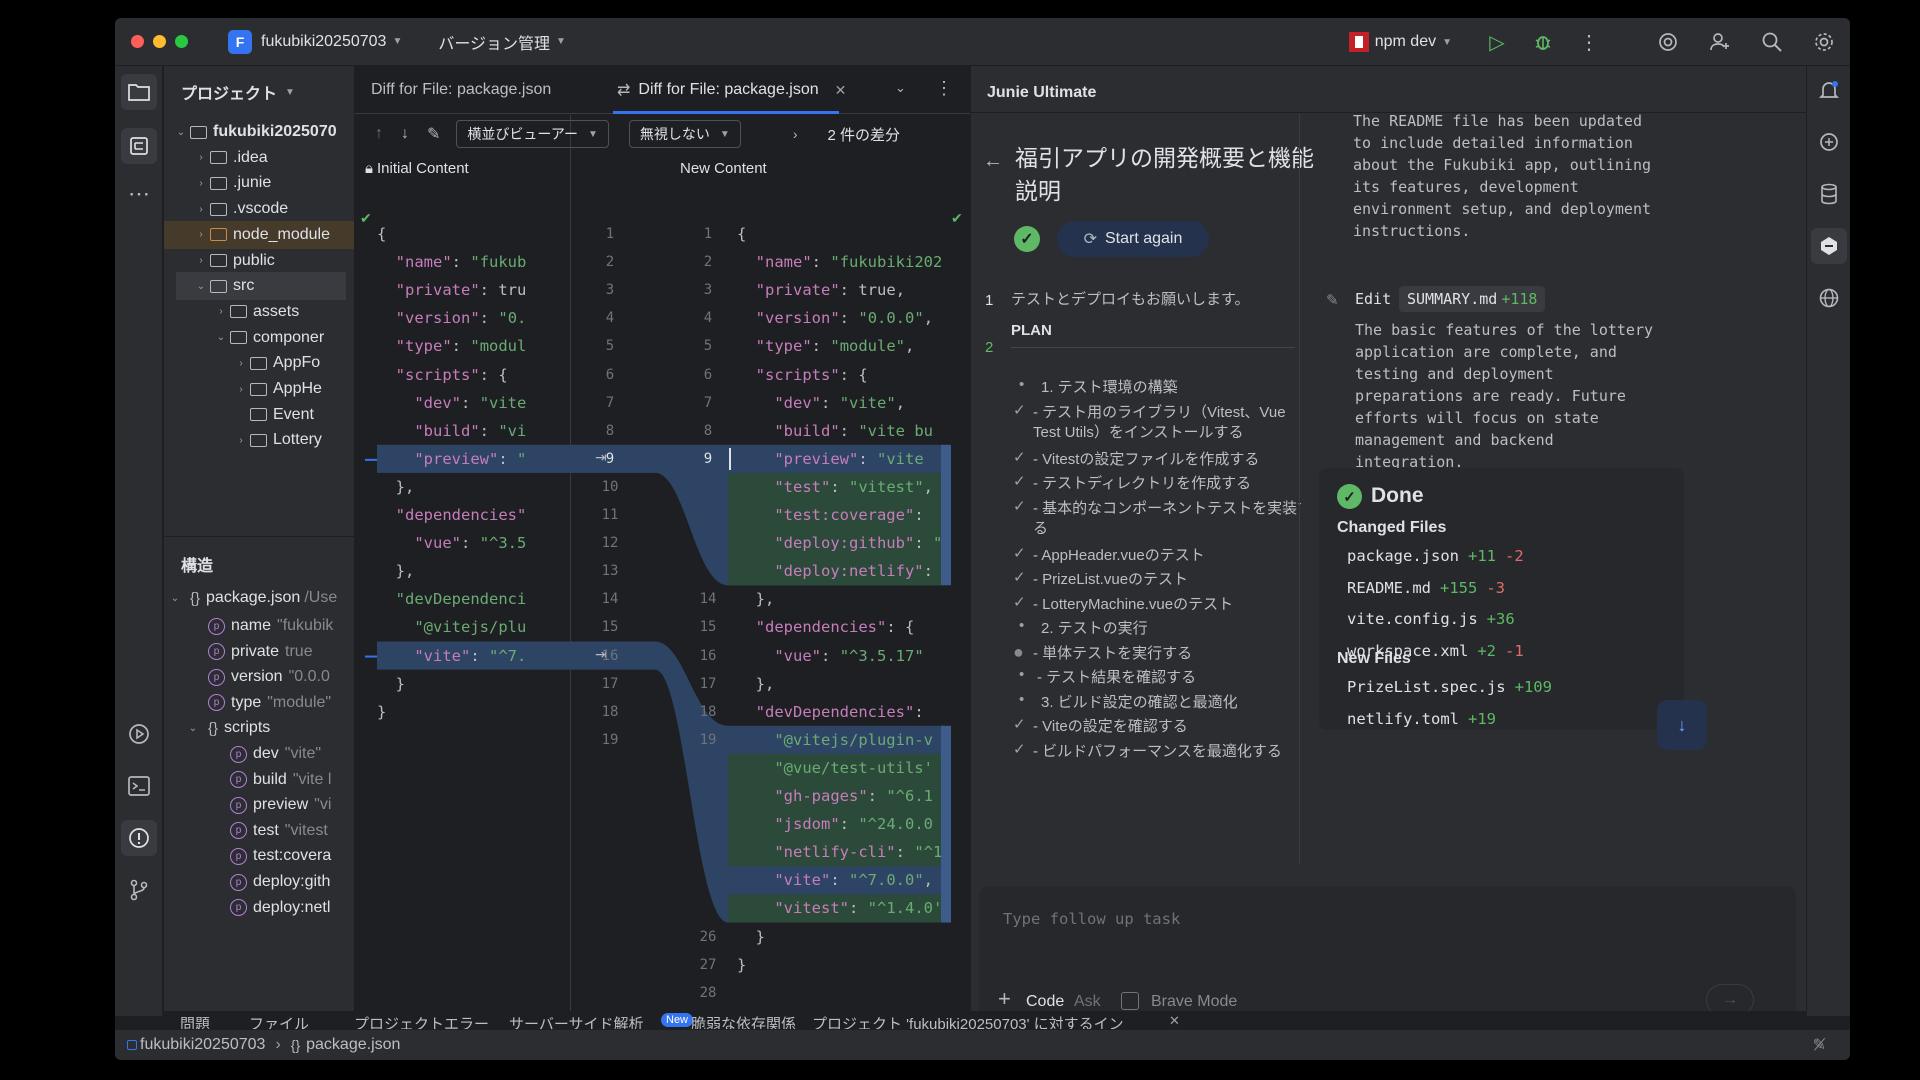 The height and width of the screenshot is (1080, 1920). I want to click on line-number-left: 12, so click(610, 543).